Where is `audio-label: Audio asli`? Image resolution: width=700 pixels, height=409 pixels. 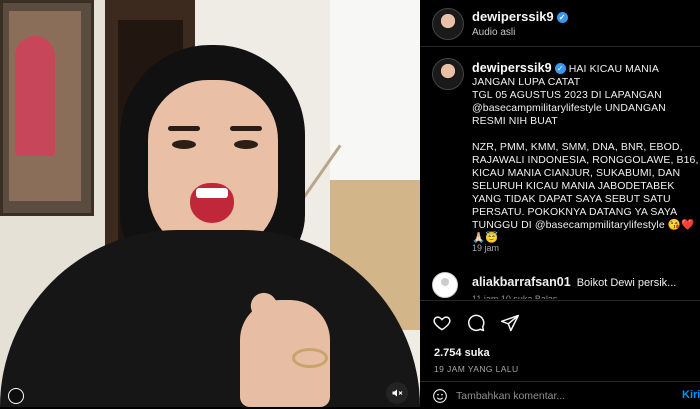 audio-label: Audio asli is located at coordinates (493, 32).